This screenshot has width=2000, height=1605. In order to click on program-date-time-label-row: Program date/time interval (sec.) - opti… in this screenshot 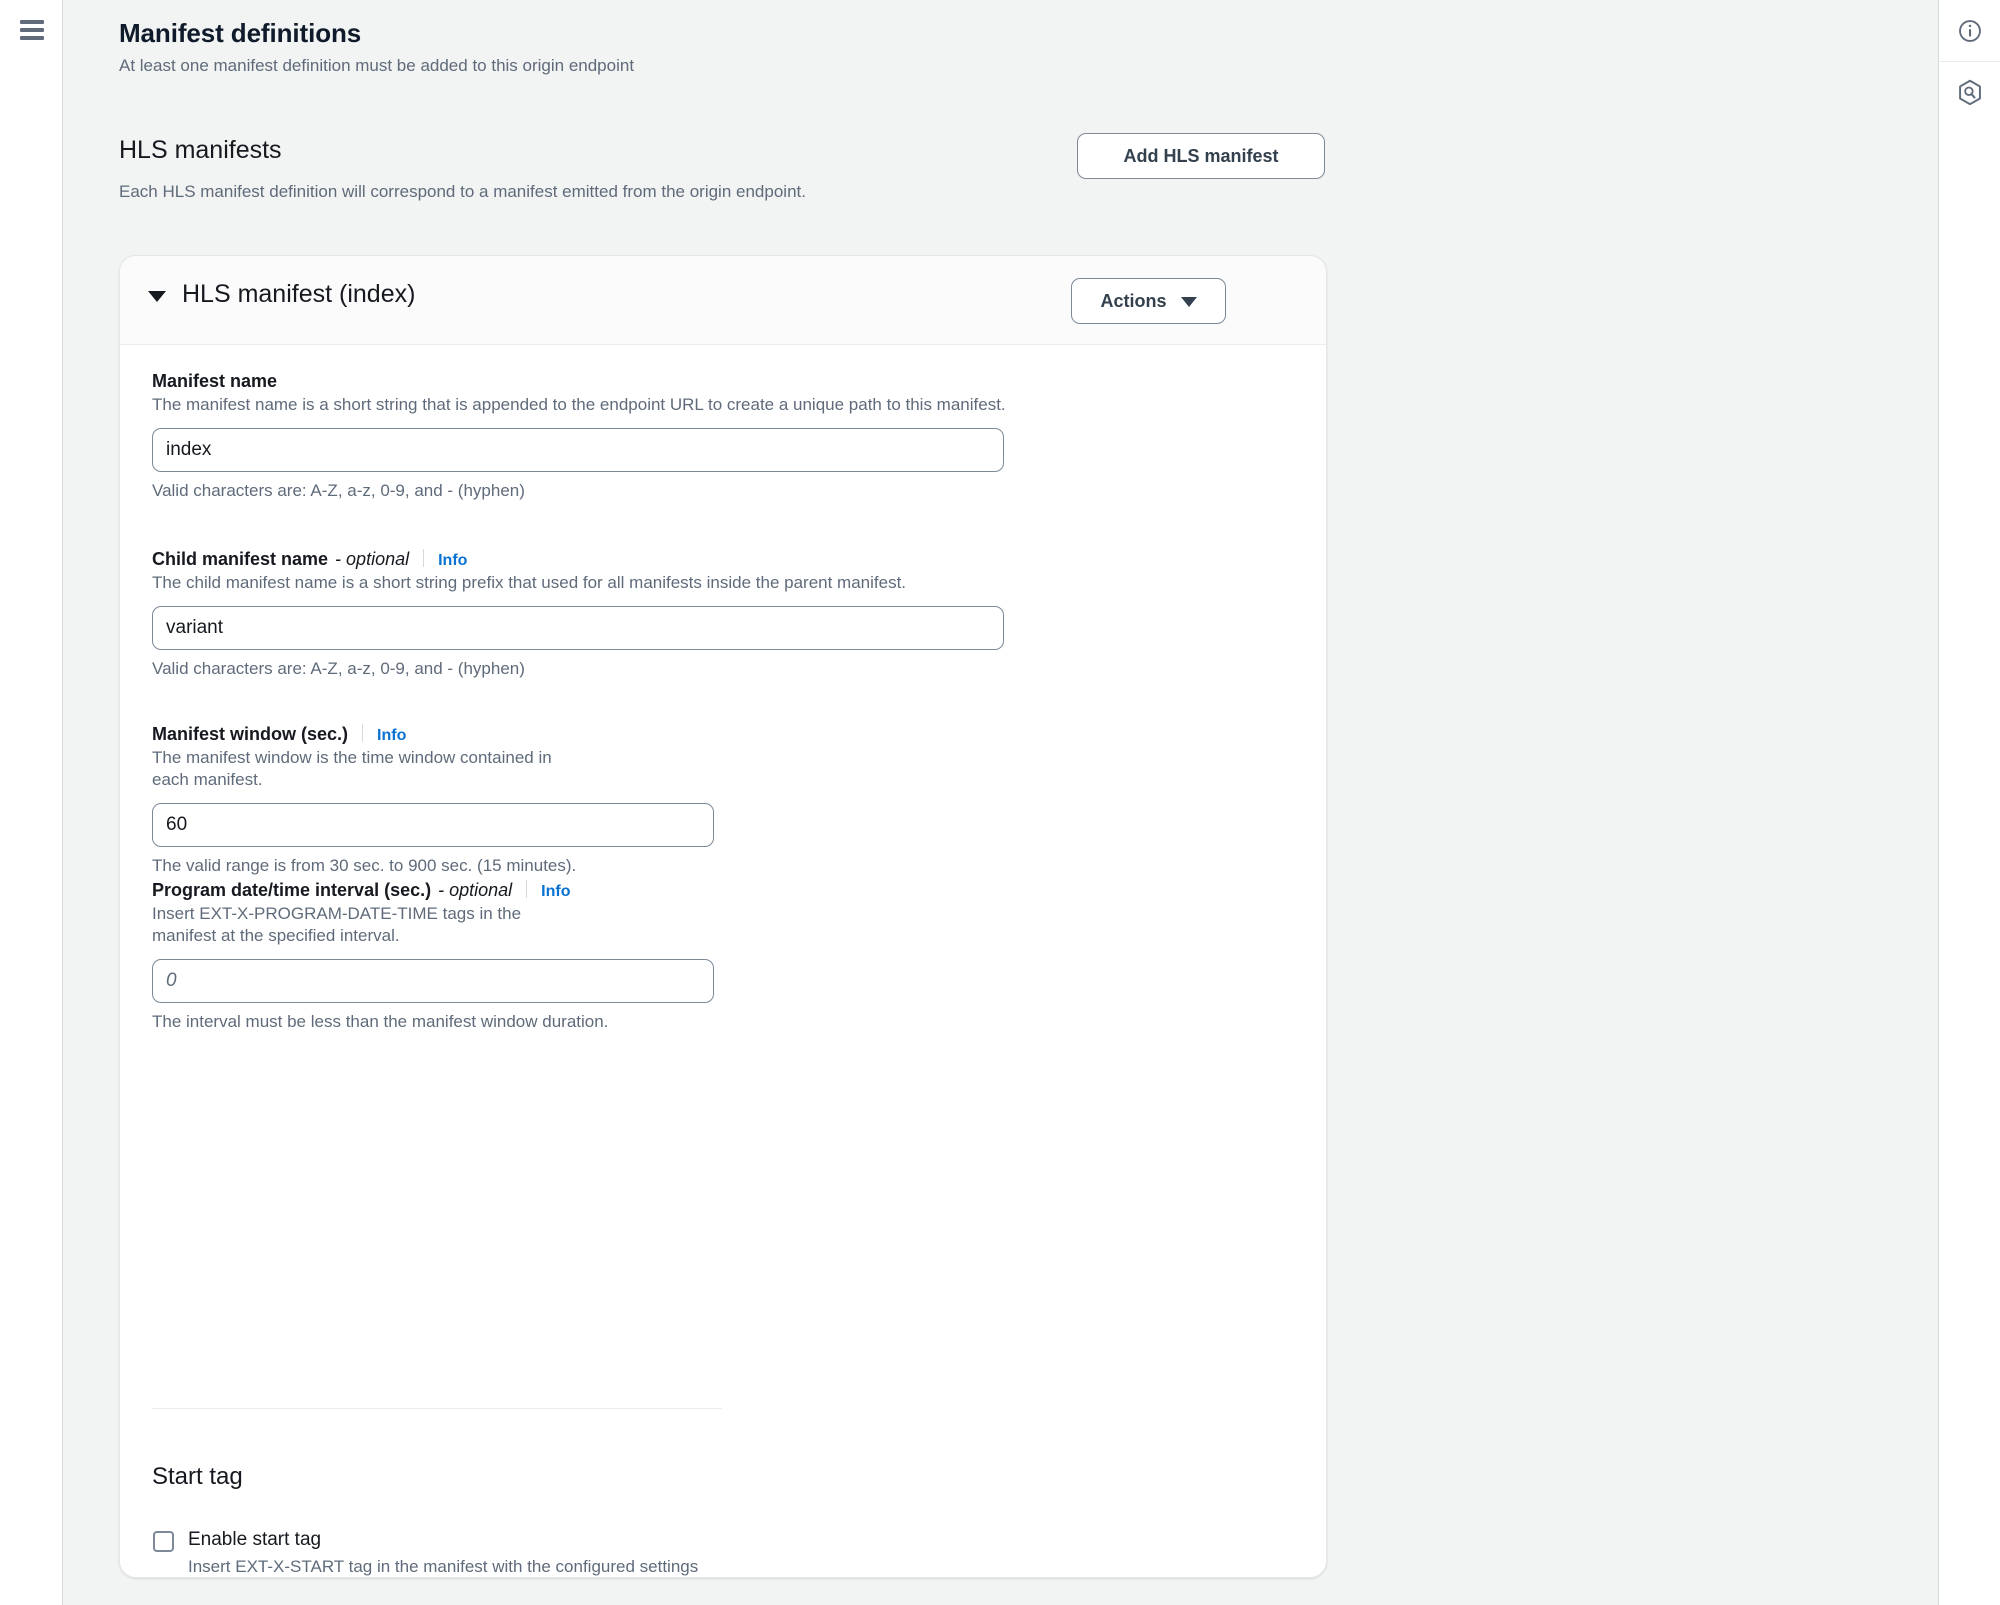, I will do `click(432, 889)`.